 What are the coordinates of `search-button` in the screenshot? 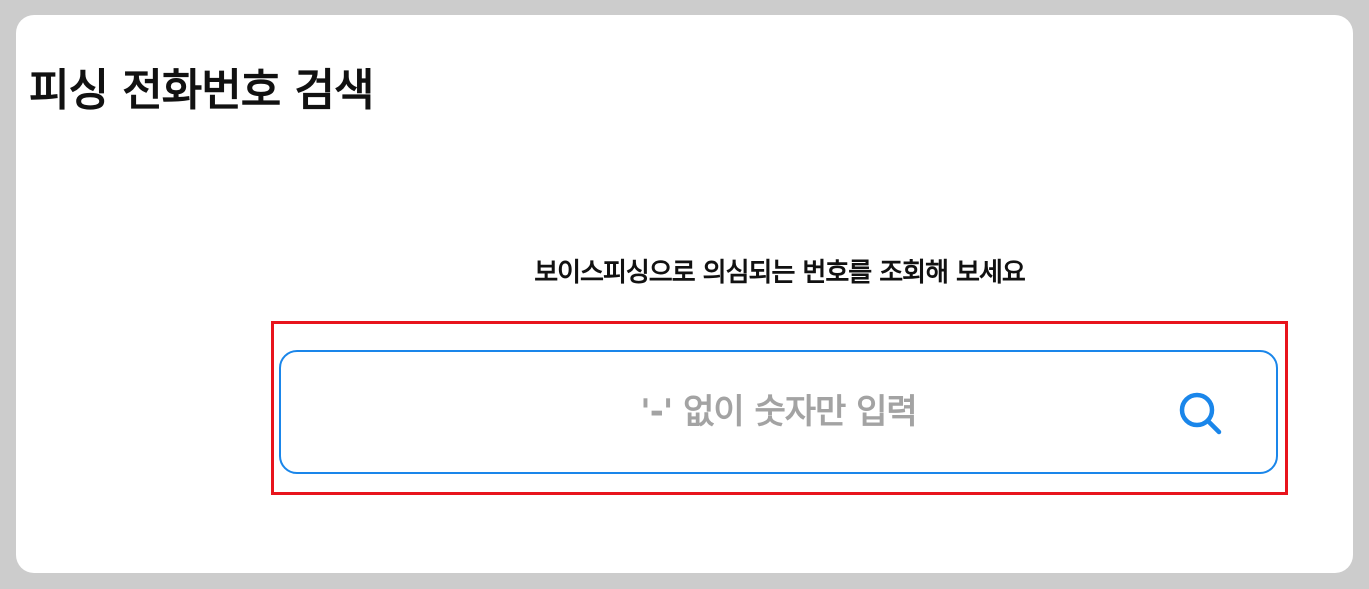 It's located at (1201, 414).